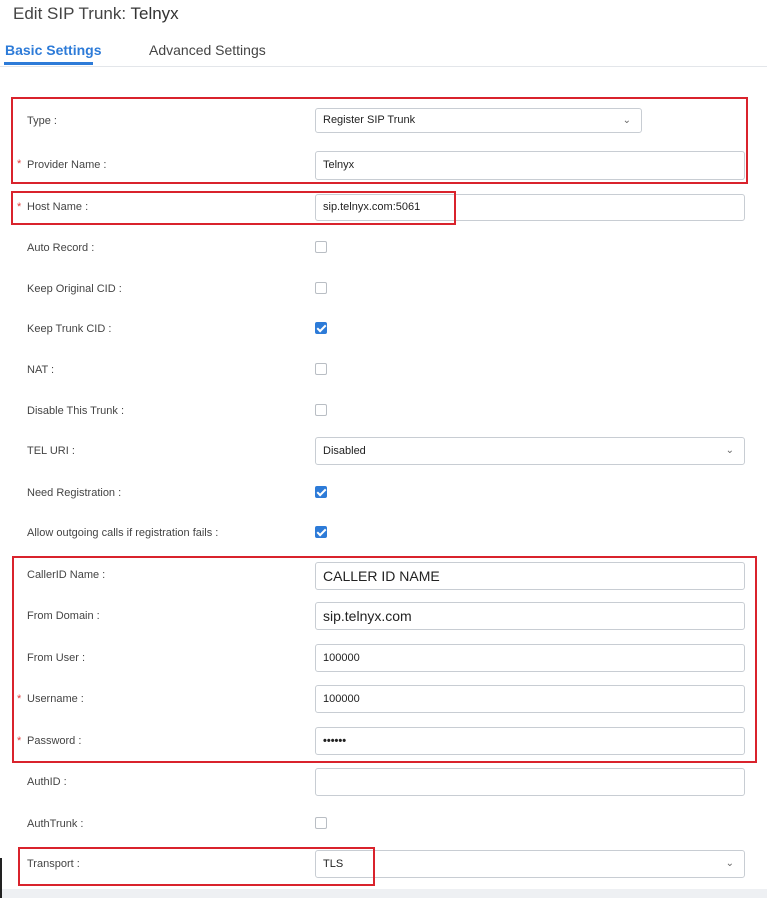 The image size is (767, 898). What do you see at coordinates (70, 13) in the screenshot?
I see `page-title-prefix: Edit SIP Trunk:` at bounding box center [70, 13].